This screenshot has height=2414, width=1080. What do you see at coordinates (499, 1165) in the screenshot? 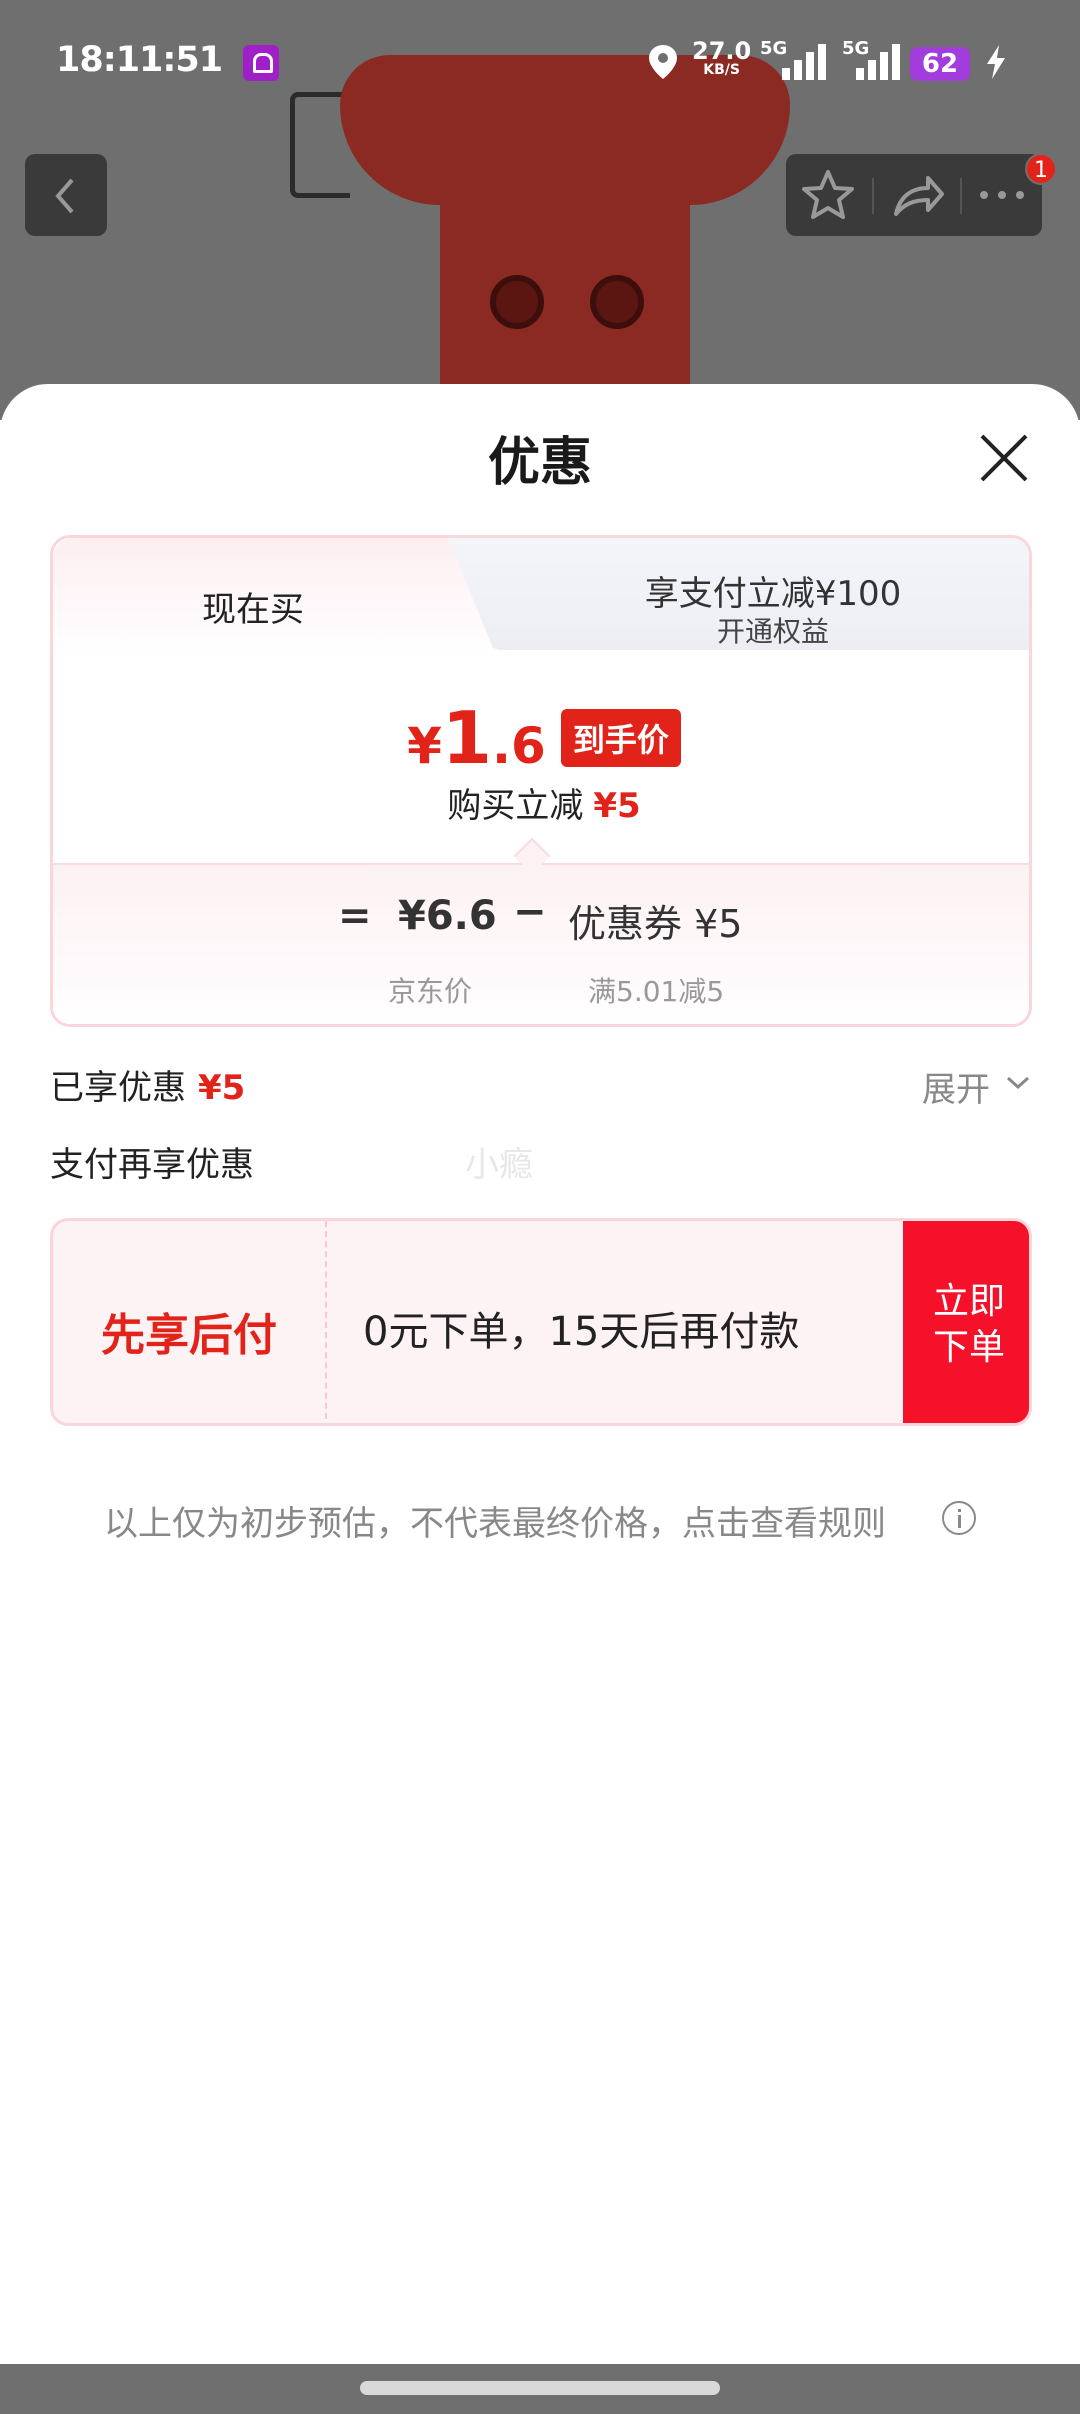
I see `watermark: 小瘾` at bounding box center [499, 1165].